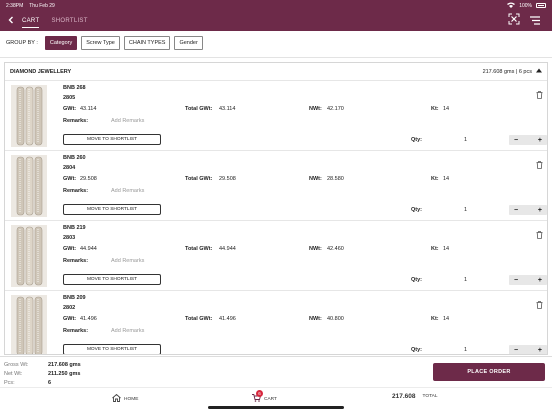 This screenshot has width=552, height=414. What do you see at coordinates (116, 398) in the screenshot?
I see `home-icon` at bounding box center [116, 398].